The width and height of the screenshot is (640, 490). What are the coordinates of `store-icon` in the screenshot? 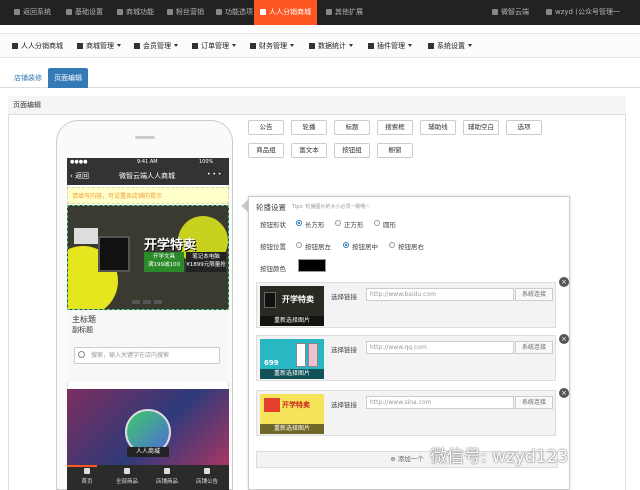 It's located at (15, 46).